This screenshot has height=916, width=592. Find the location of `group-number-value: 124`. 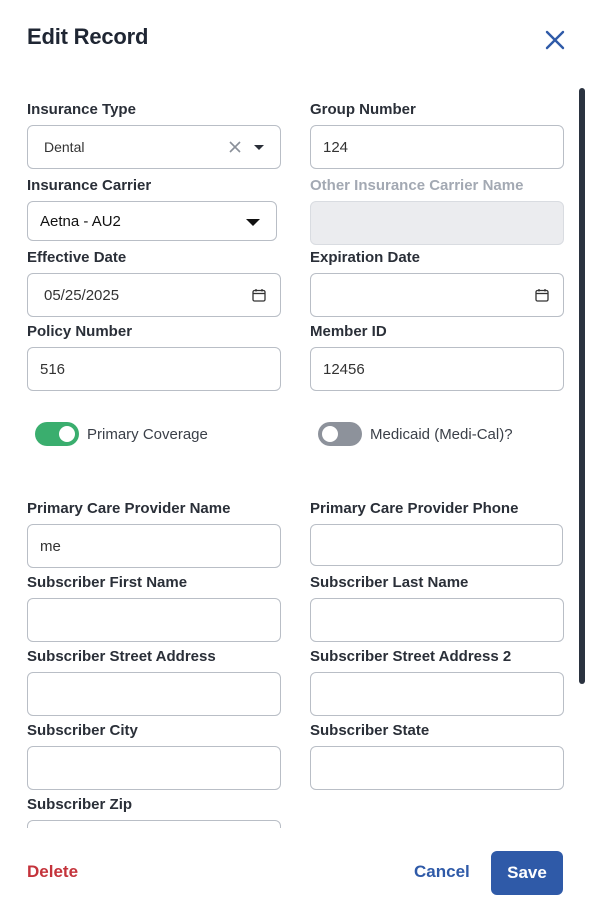

group-number-value: 124 is located at coordinates (336, 147).